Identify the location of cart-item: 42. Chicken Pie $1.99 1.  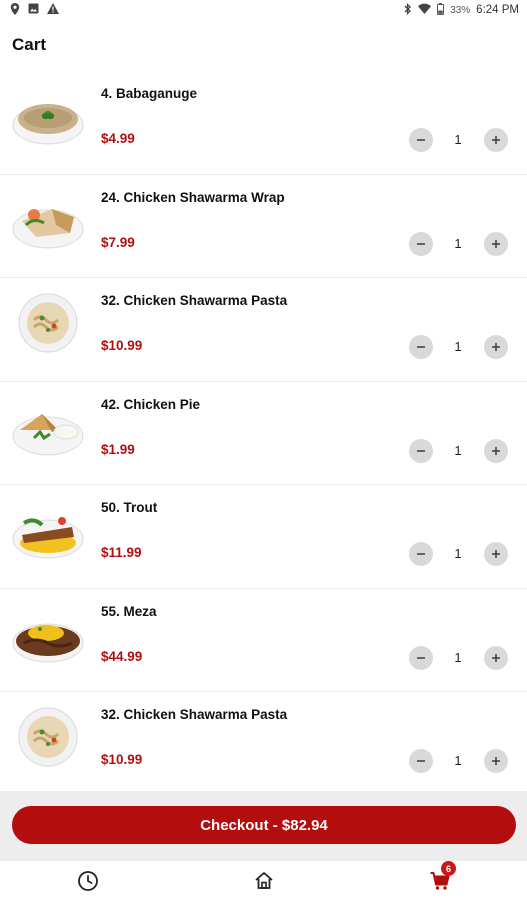
(263, 433).